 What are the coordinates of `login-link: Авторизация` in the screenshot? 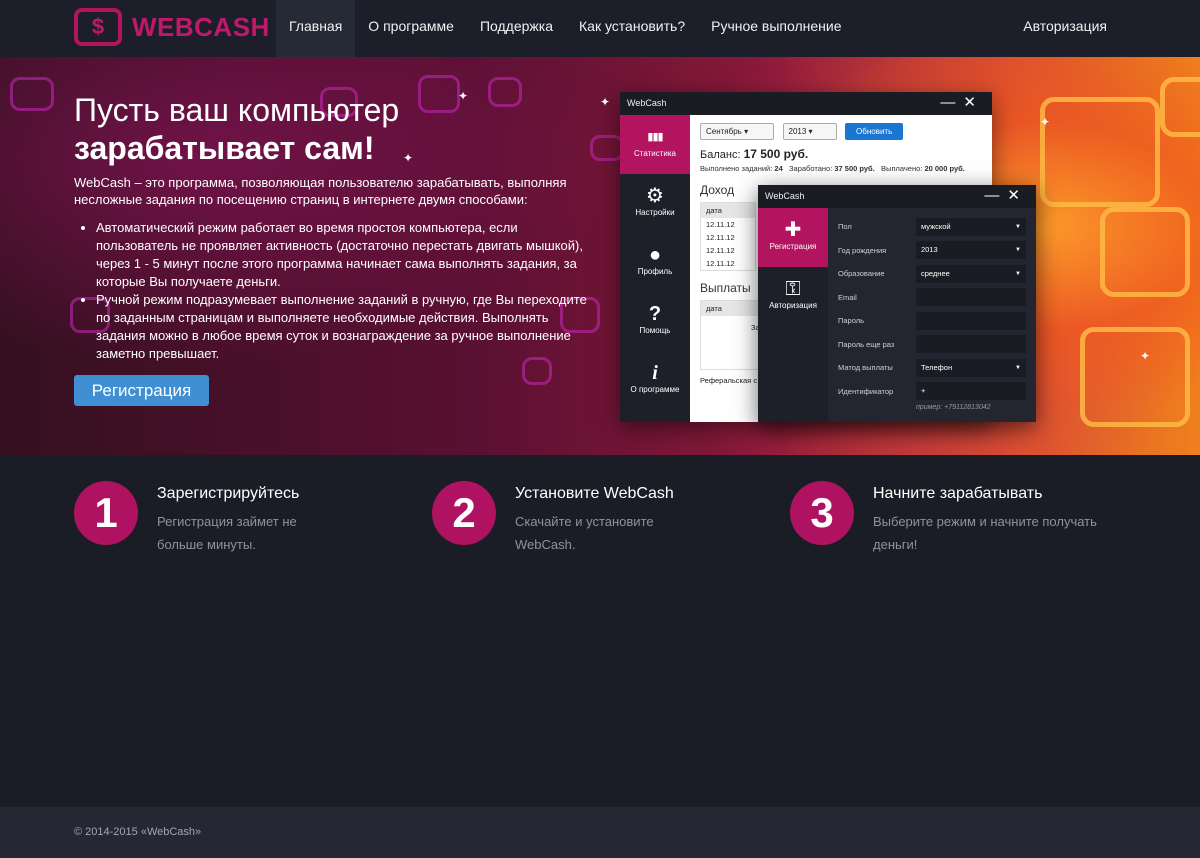 It's located at (1065, 28).